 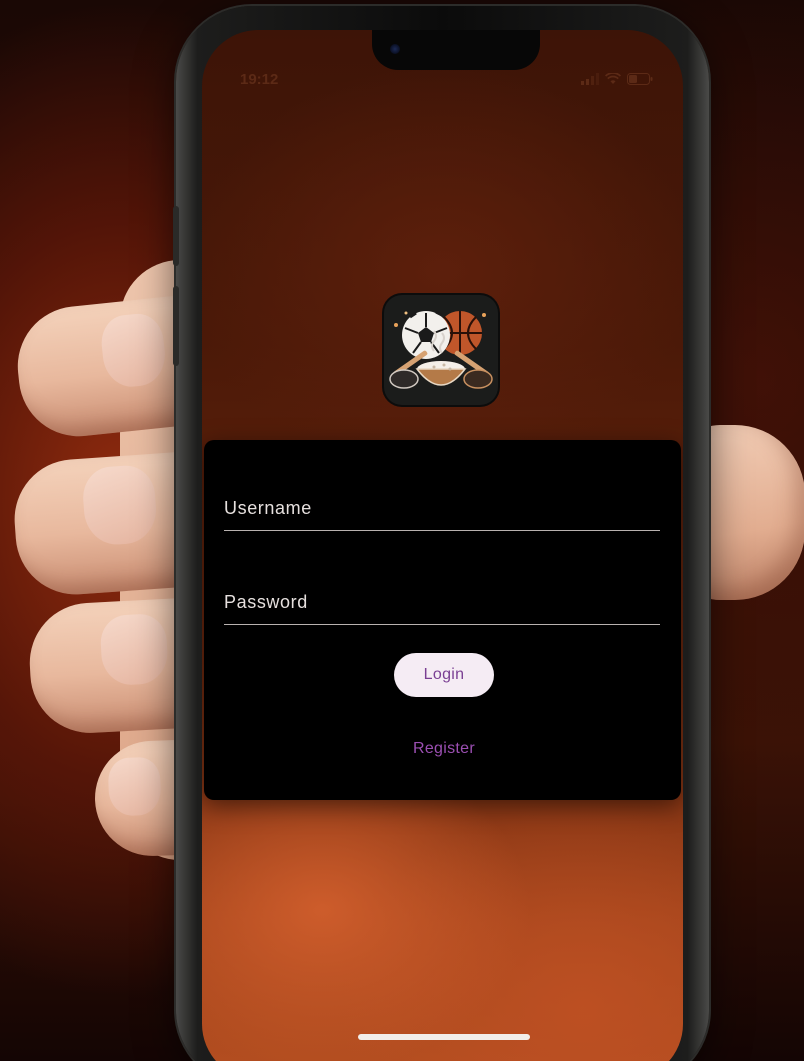 What do you see at coordinates (120, 505) in the screenshot?
I see `middle-fingernail` at bounding box center [120, 505].